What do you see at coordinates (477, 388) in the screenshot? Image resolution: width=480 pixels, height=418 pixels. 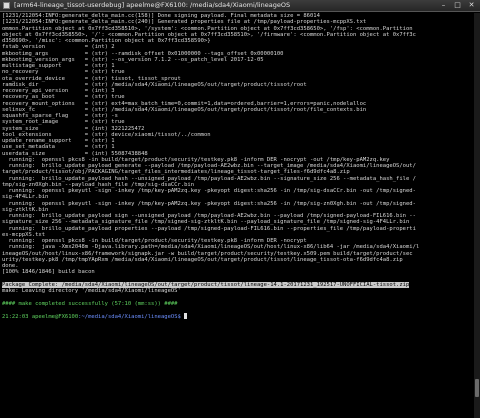 I see `scrollbar-thumb` at bounding box center [477, 388].